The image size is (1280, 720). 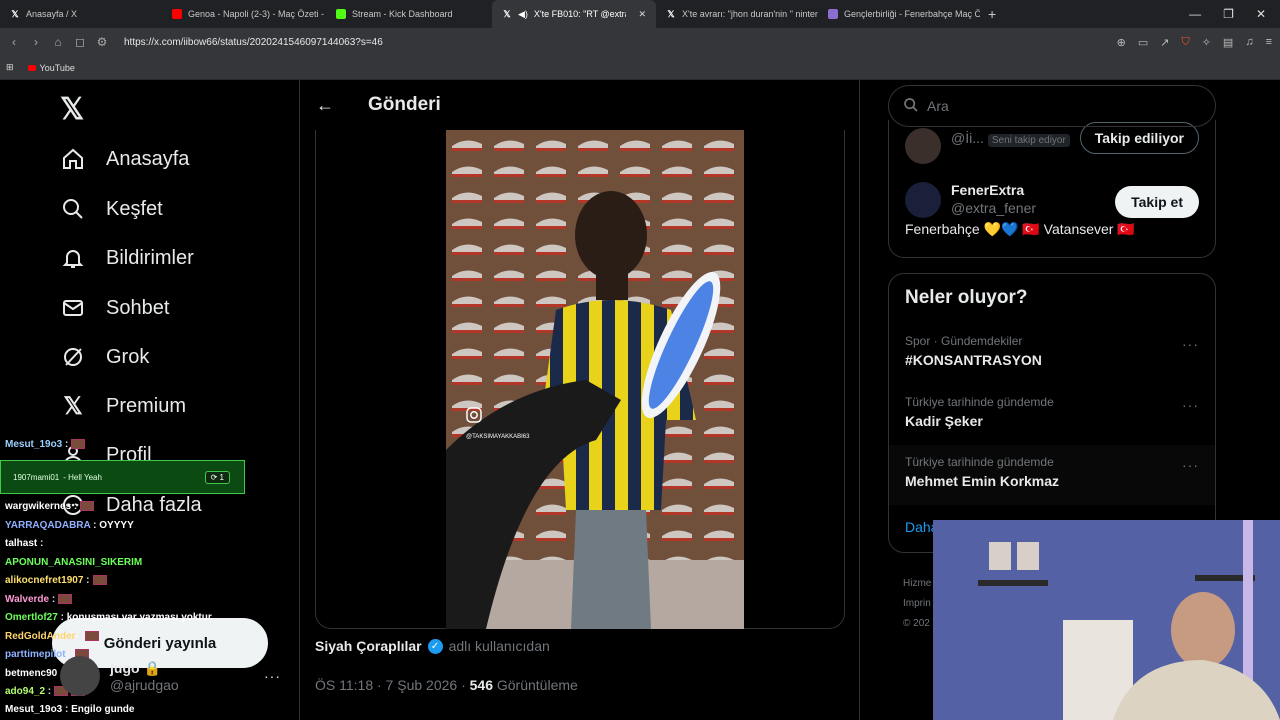 I want to click on search-input: Ara, so click(x=1052, y=106).